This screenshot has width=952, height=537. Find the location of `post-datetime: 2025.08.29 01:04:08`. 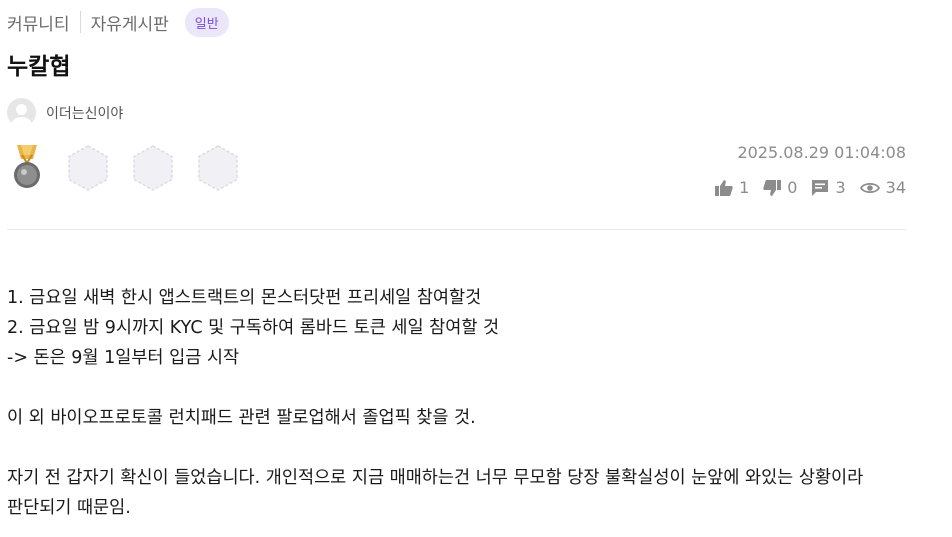

post-datetime: 2025.08.29 01:04:08 is located at coordinates (821, 152).